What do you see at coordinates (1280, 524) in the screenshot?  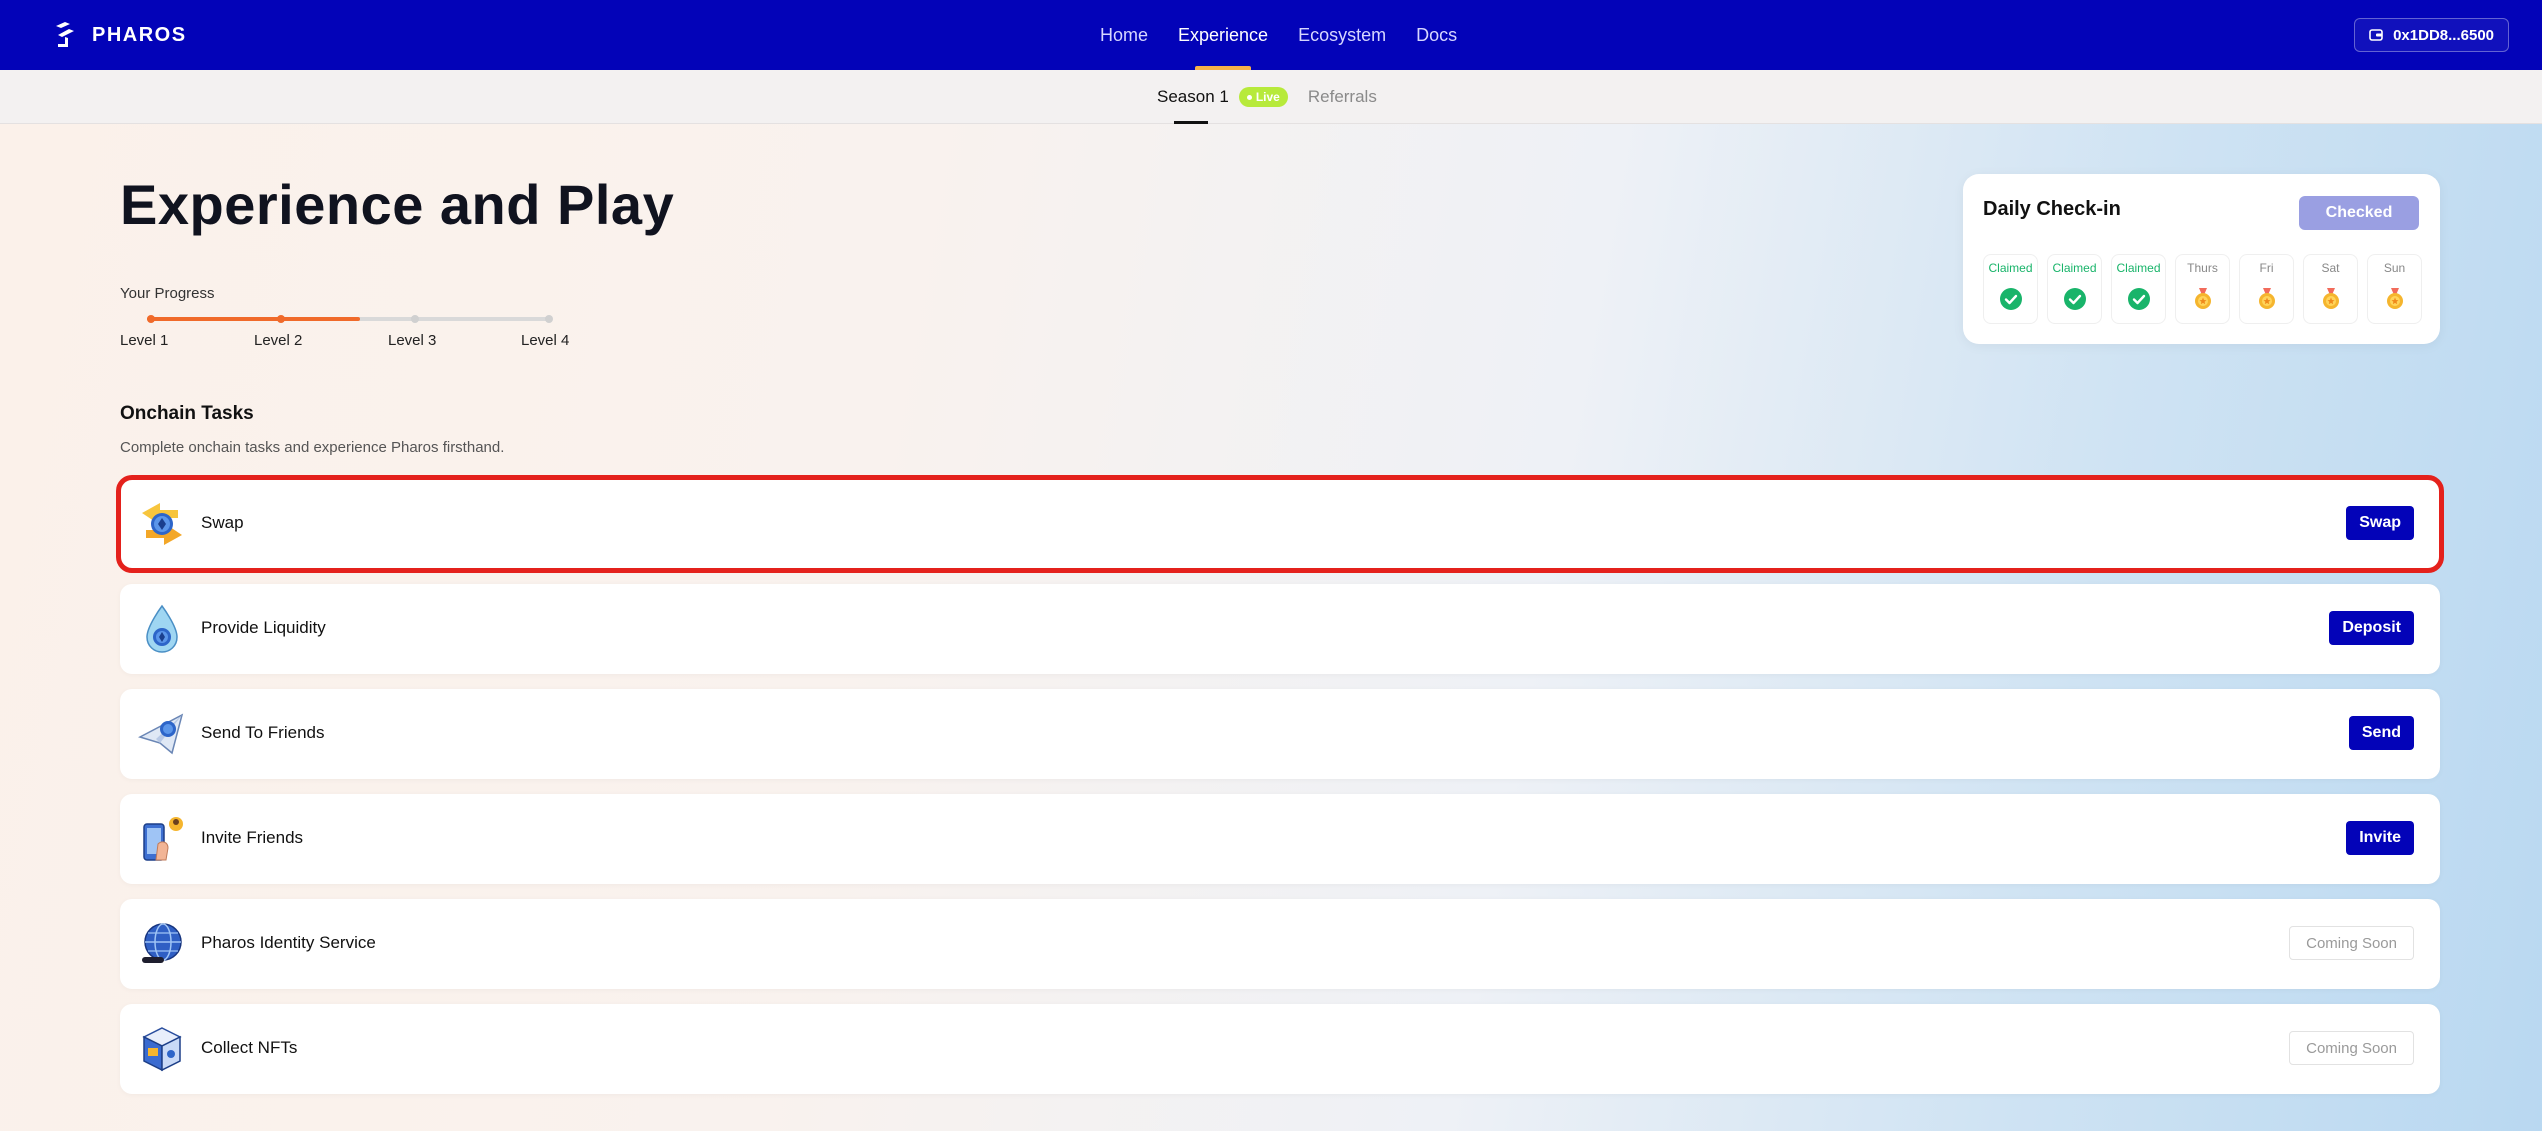 I see `task-row-swap: Swap Swap` at bounding box center [1280, 524].